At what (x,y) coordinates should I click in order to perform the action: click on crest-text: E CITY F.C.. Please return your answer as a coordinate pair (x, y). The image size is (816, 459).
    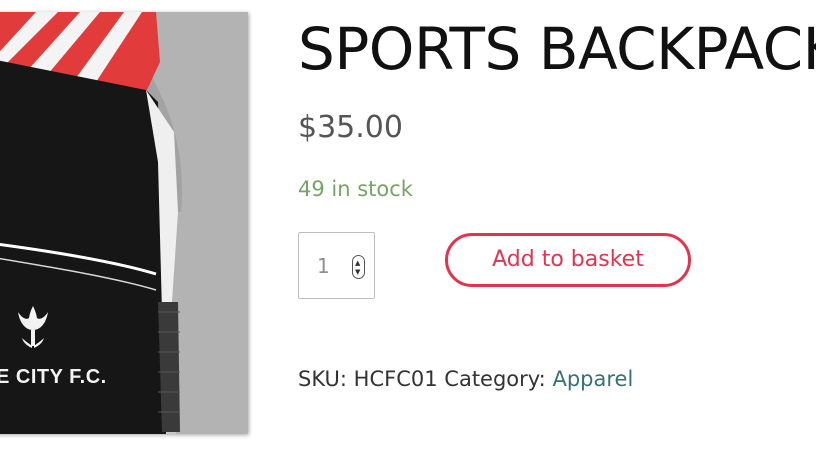
    Looking at the image, I should click on (53, 377).